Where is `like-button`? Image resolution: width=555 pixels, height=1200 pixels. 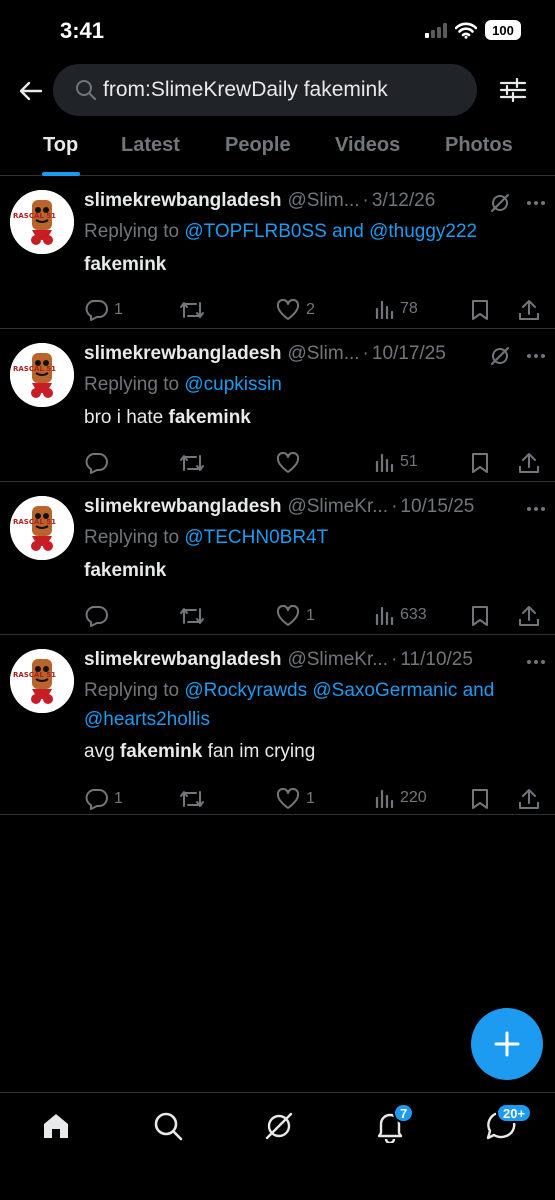 like-button is located at coordinates (291, 463).